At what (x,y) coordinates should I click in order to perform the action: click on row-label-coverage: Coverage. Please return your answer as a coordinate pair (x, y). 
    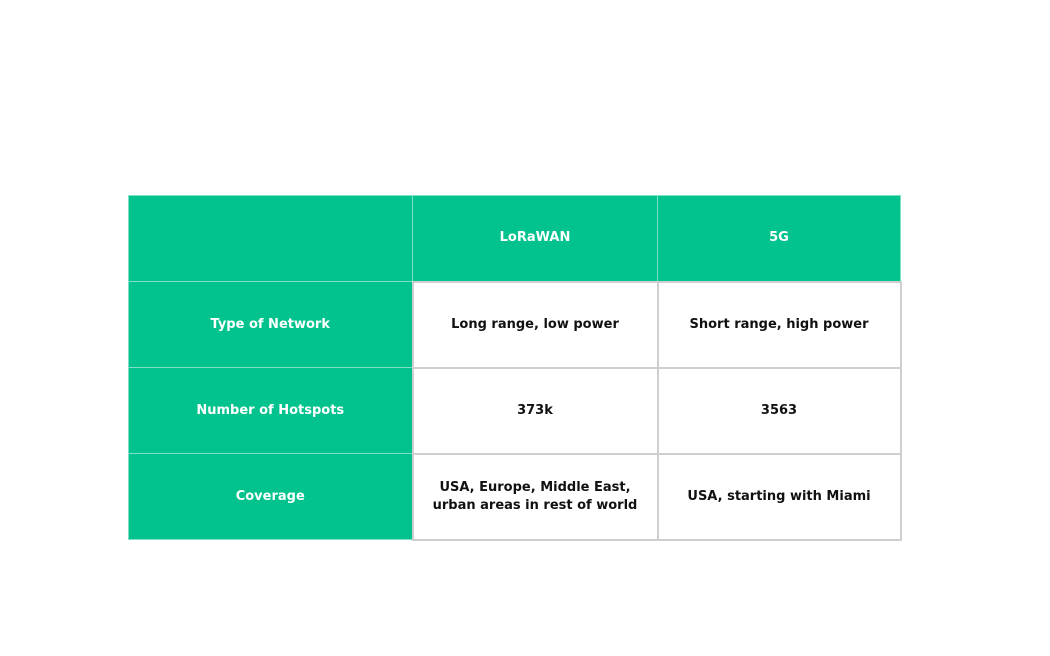
    Looking at the image, I should click on (270, 496).